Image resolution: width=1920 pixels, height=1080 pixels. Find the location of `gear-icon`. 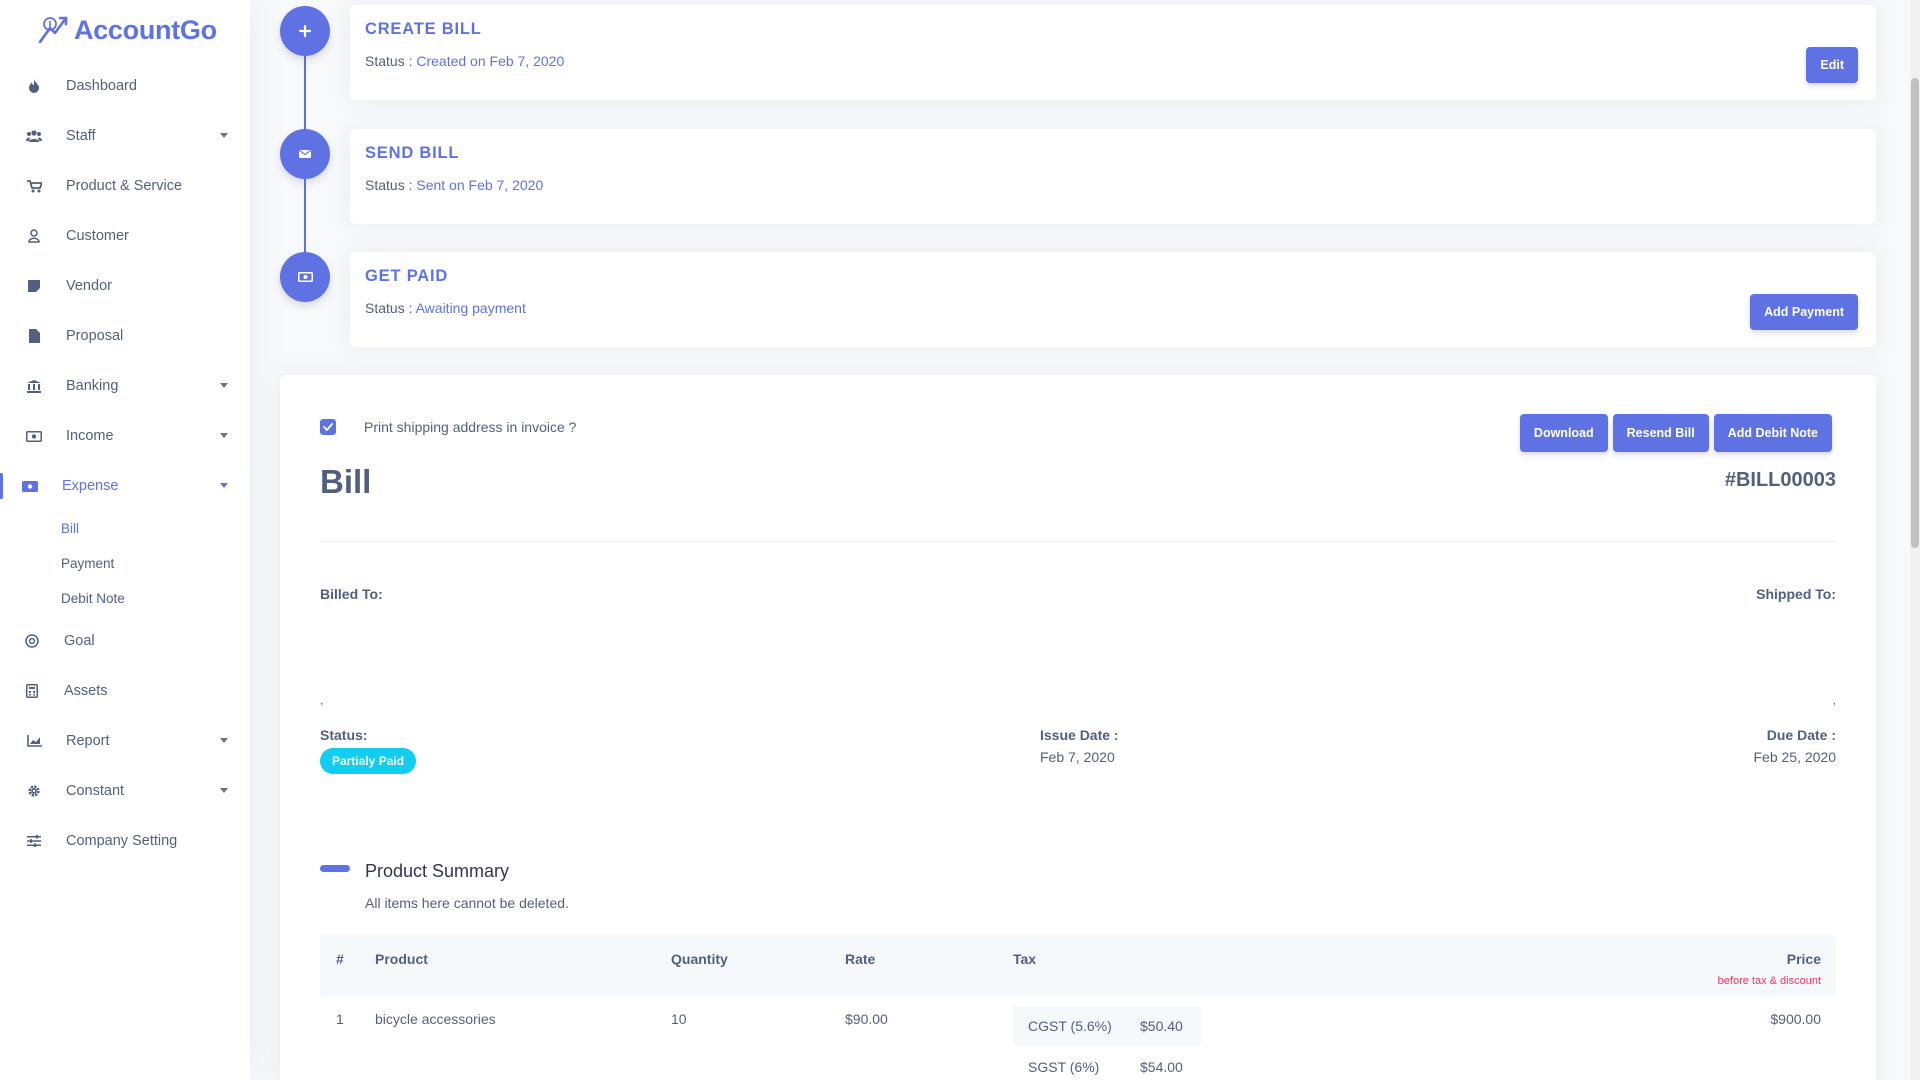

gear-icon is located at coordinates (34, 791).